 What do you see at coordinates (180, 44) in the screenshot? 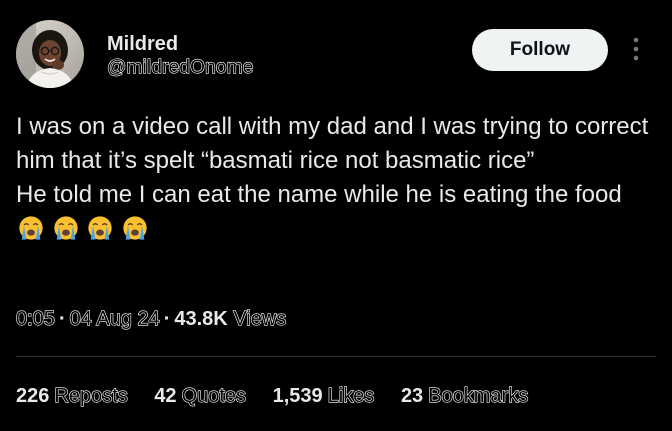
I see `display-name: Mildred` at bounding box center [180, 44].